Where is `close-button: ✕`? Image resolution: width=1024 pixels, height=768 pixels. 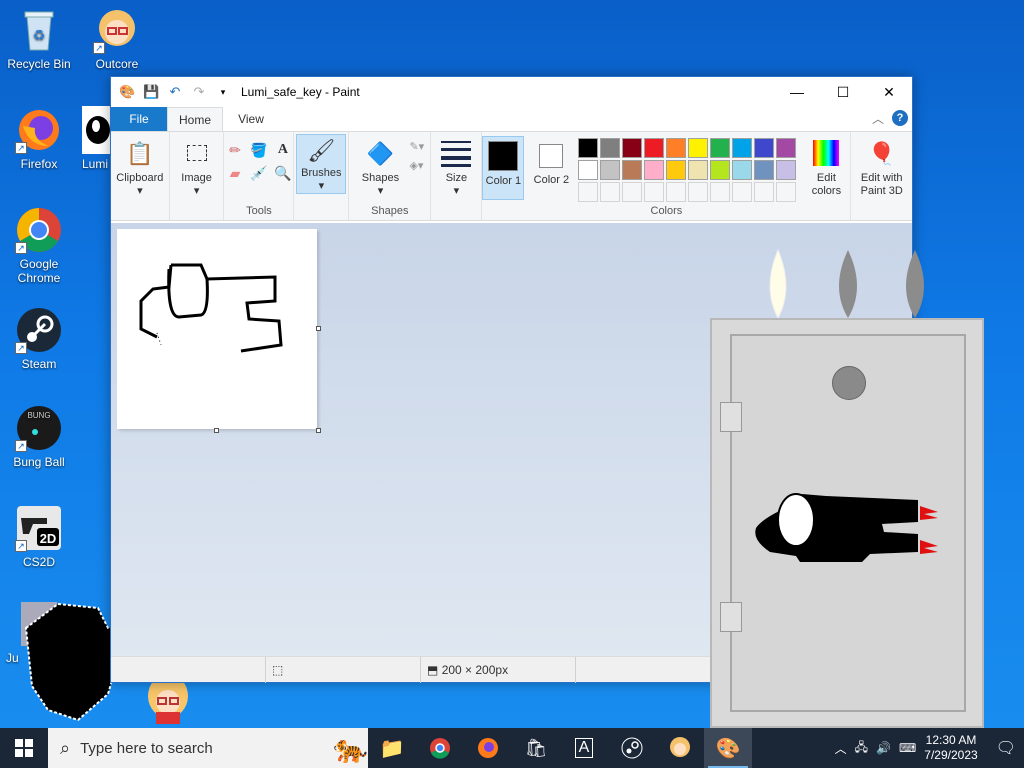
close-button: ✕ is located at coordinates (889, 92).